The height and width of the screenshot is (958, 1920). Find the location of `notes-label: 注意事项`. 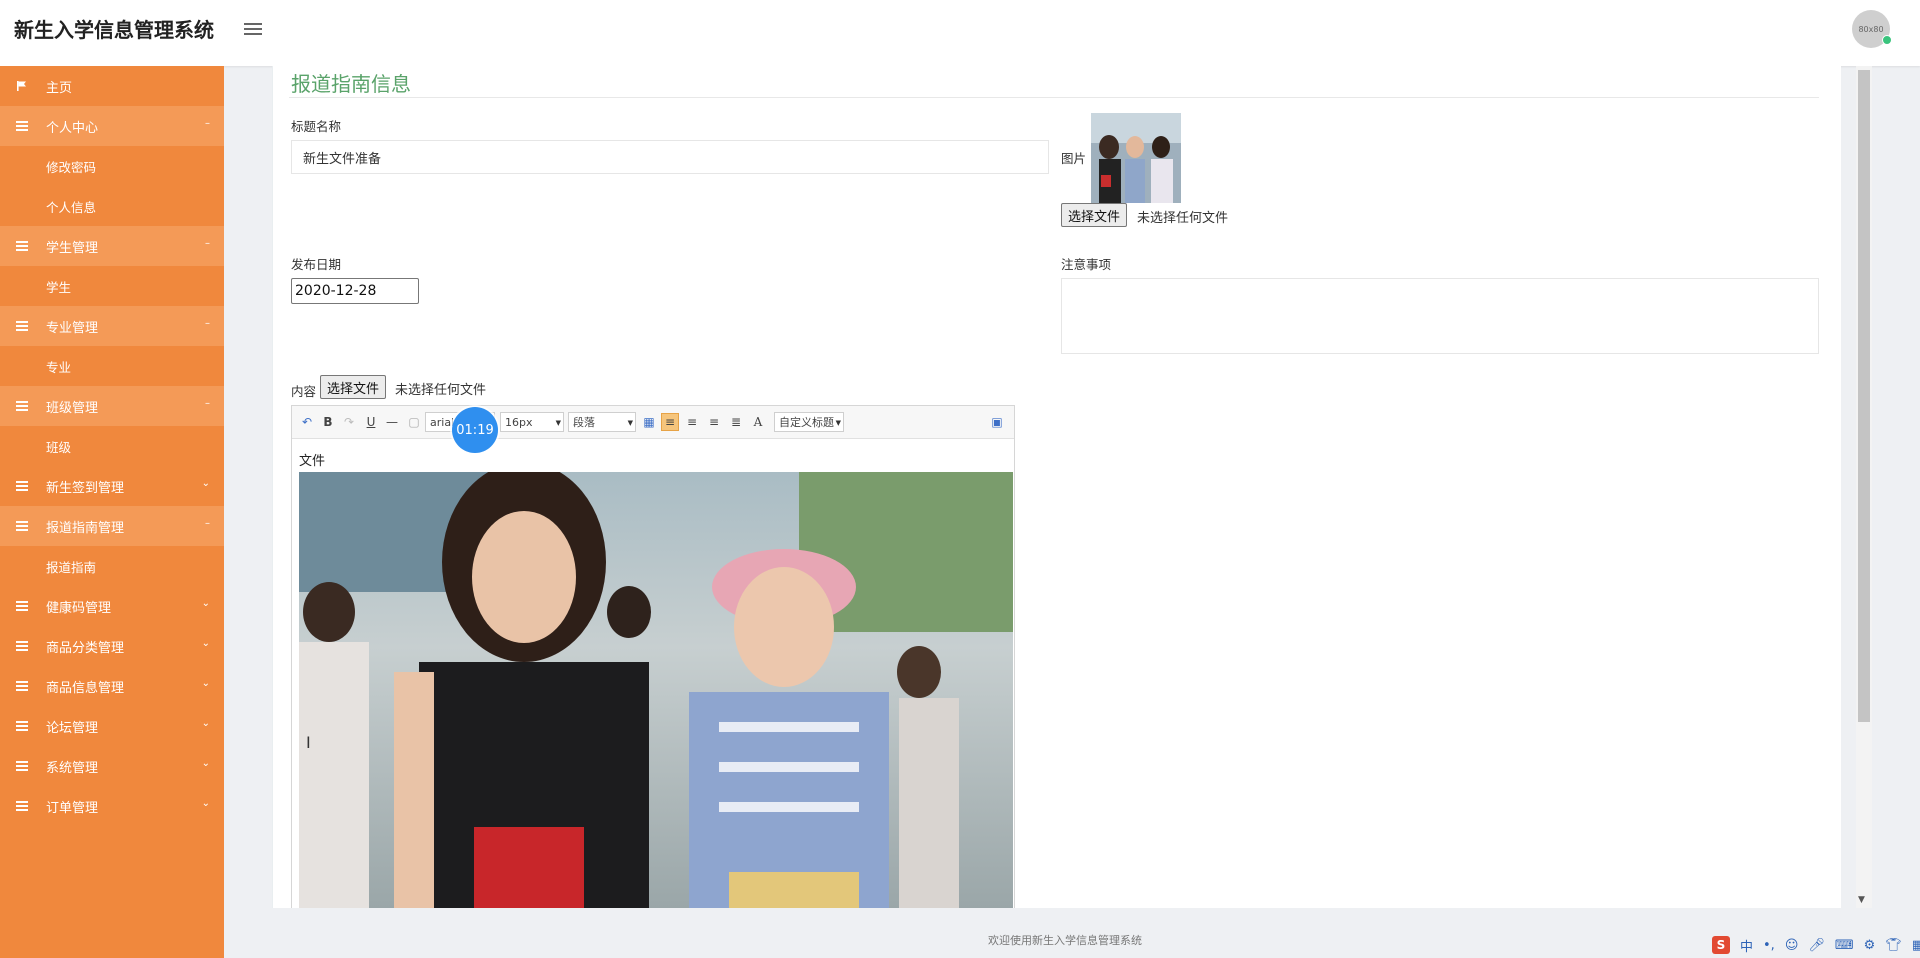

notes-label: 注意事项 is located at coordinates (1086, 264).